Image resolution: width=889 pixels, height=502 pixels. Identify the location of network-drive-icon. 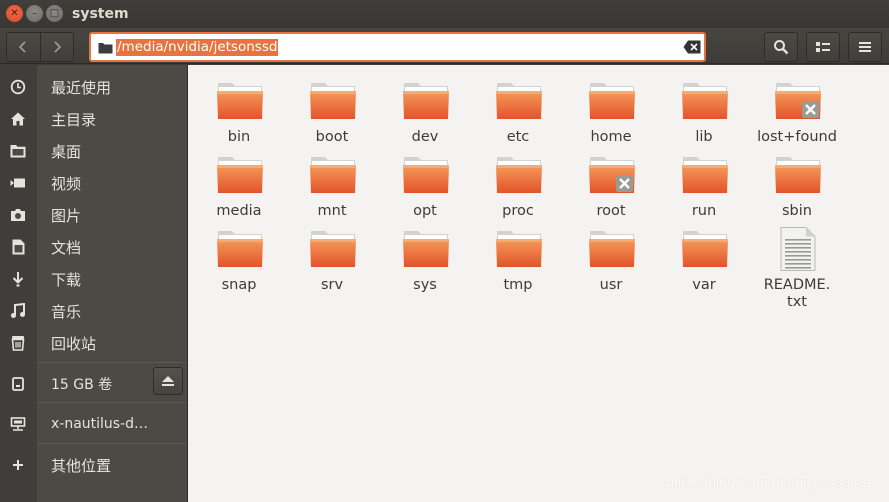
(18, 424).